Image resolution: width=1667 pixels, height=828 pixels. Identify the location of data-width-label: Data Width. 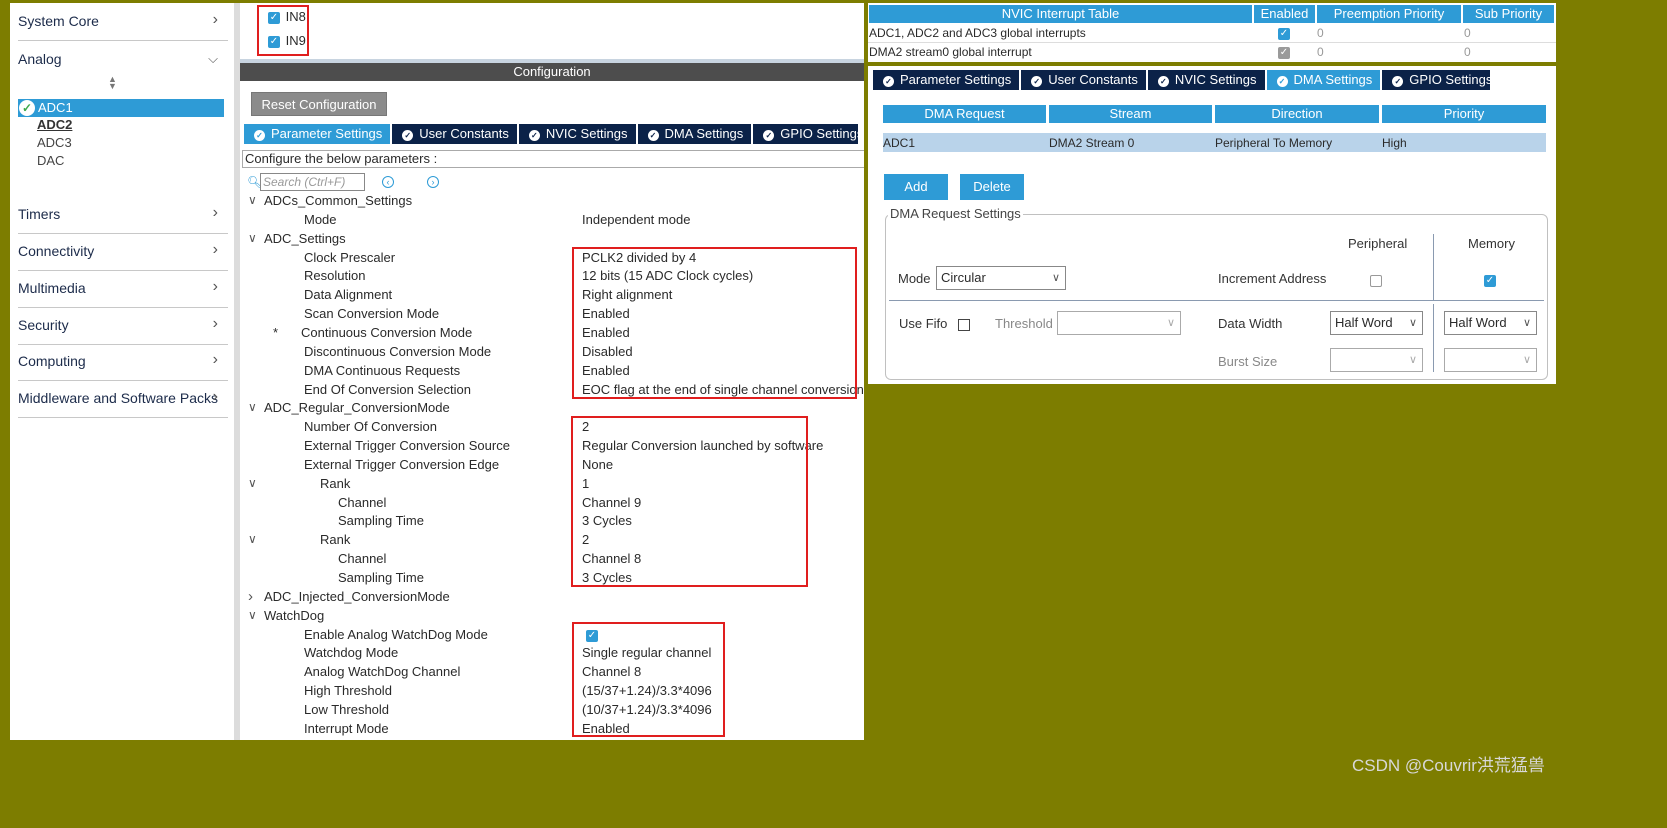
(1250, 323).